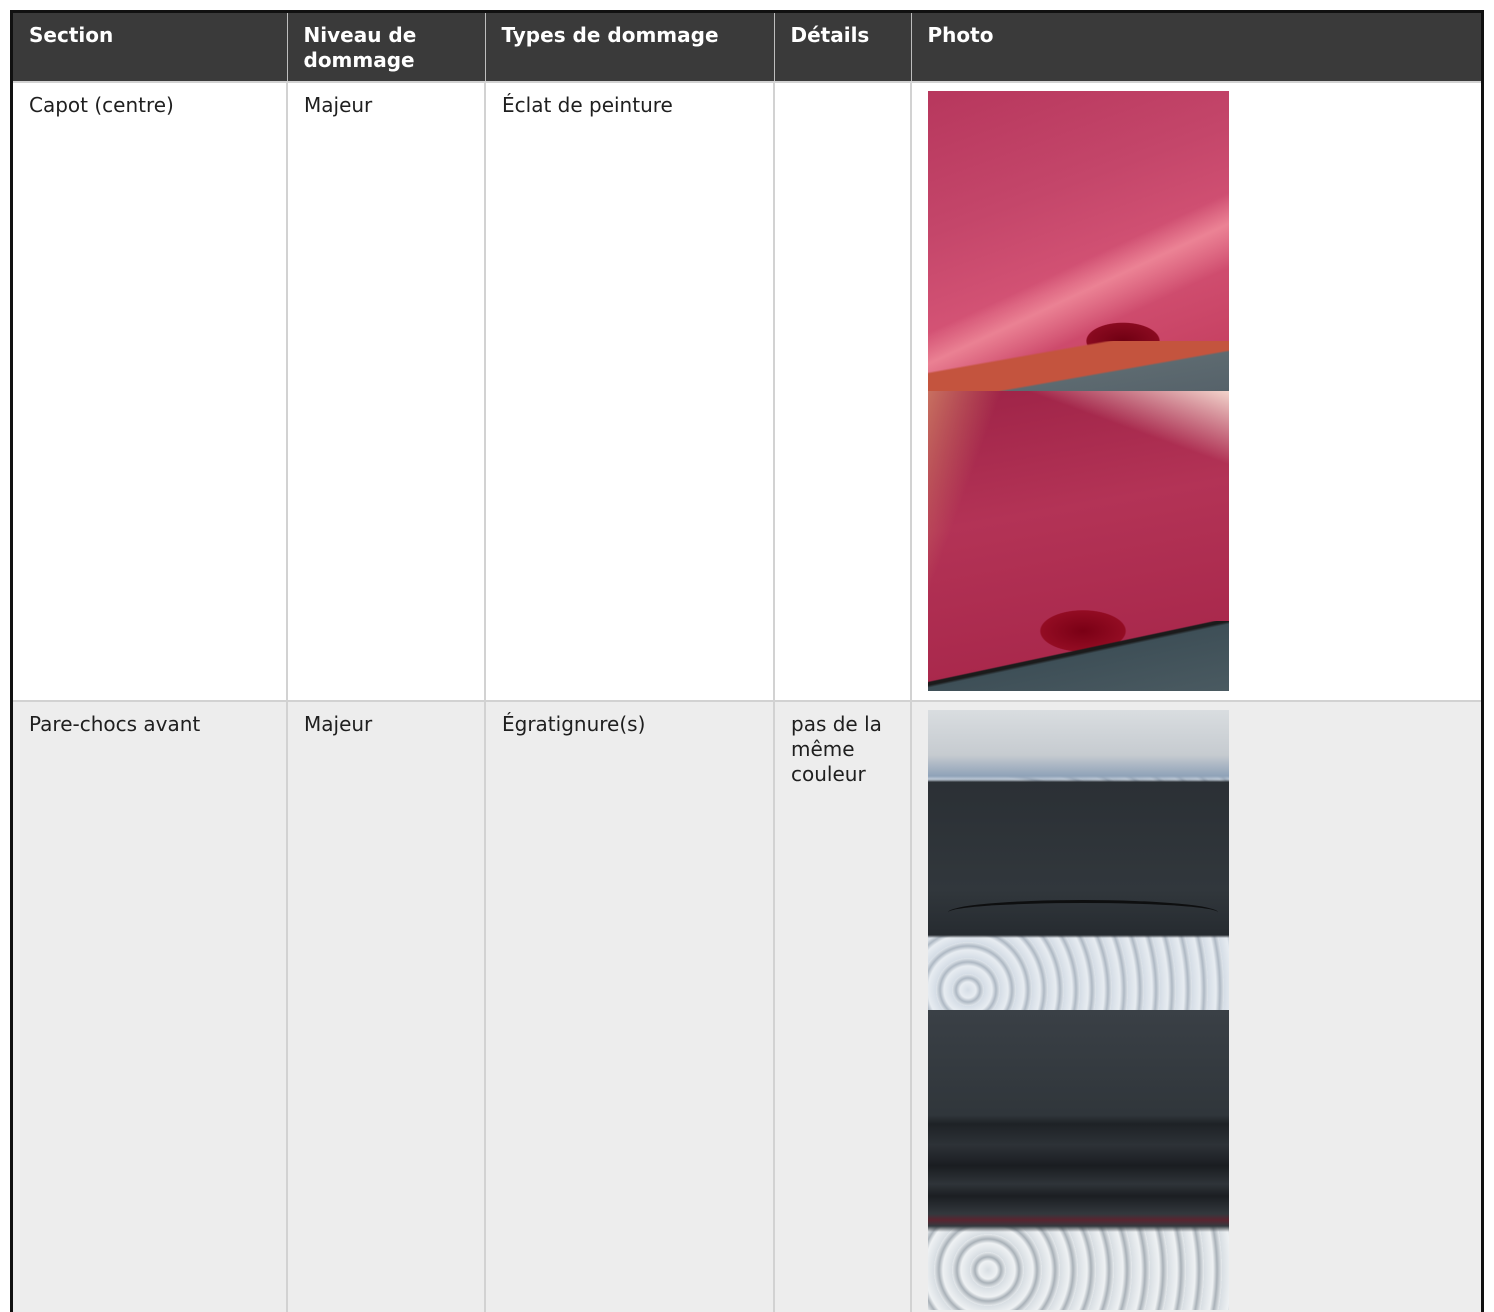 This screenshot has width=1494, height=1312. I want to click on cell-section: Pare-chocs avant, so click(150, 1006).